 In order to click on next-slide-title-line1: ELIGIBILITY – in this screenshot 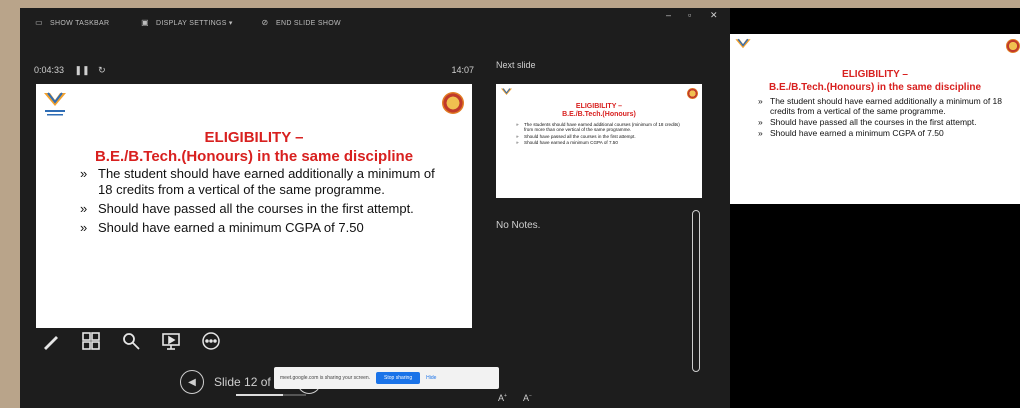, I will do `click(599, 106)`.